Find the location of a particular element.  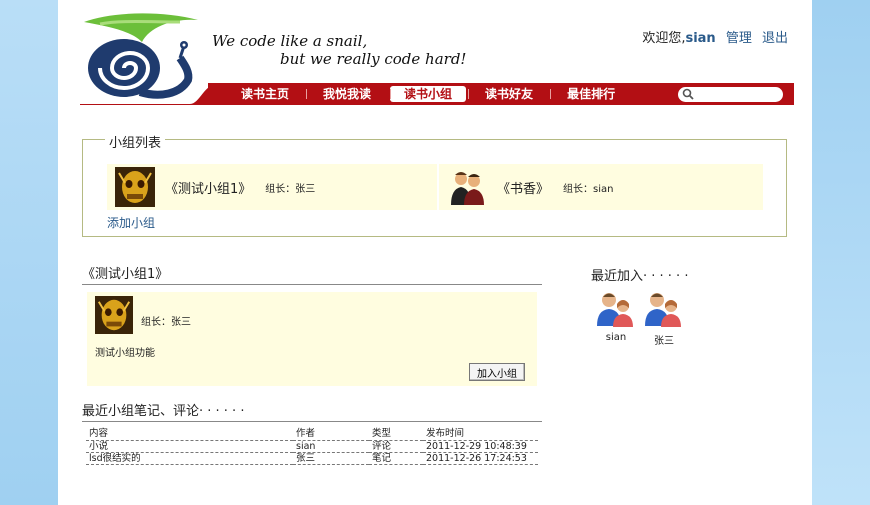

table-row: 小说 sian 评论 2011-12-29 10:48:39 is located at coordinates (312, 446).